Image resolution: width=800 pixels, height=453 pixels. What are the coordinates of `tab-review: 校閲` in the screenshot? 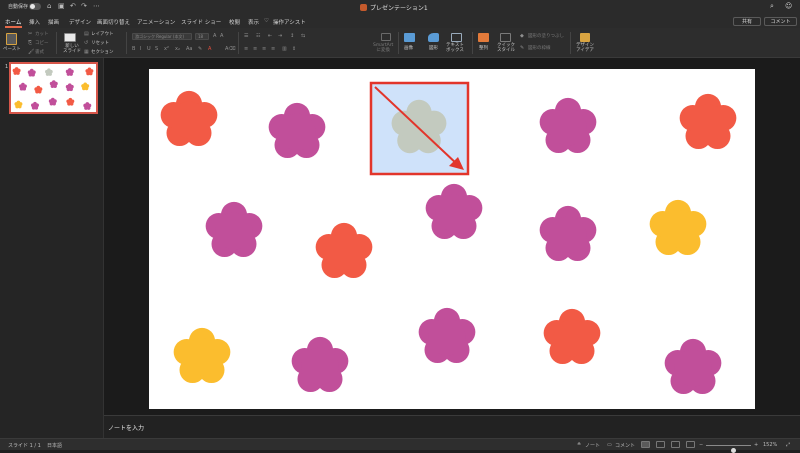 It's located at (234, 22).